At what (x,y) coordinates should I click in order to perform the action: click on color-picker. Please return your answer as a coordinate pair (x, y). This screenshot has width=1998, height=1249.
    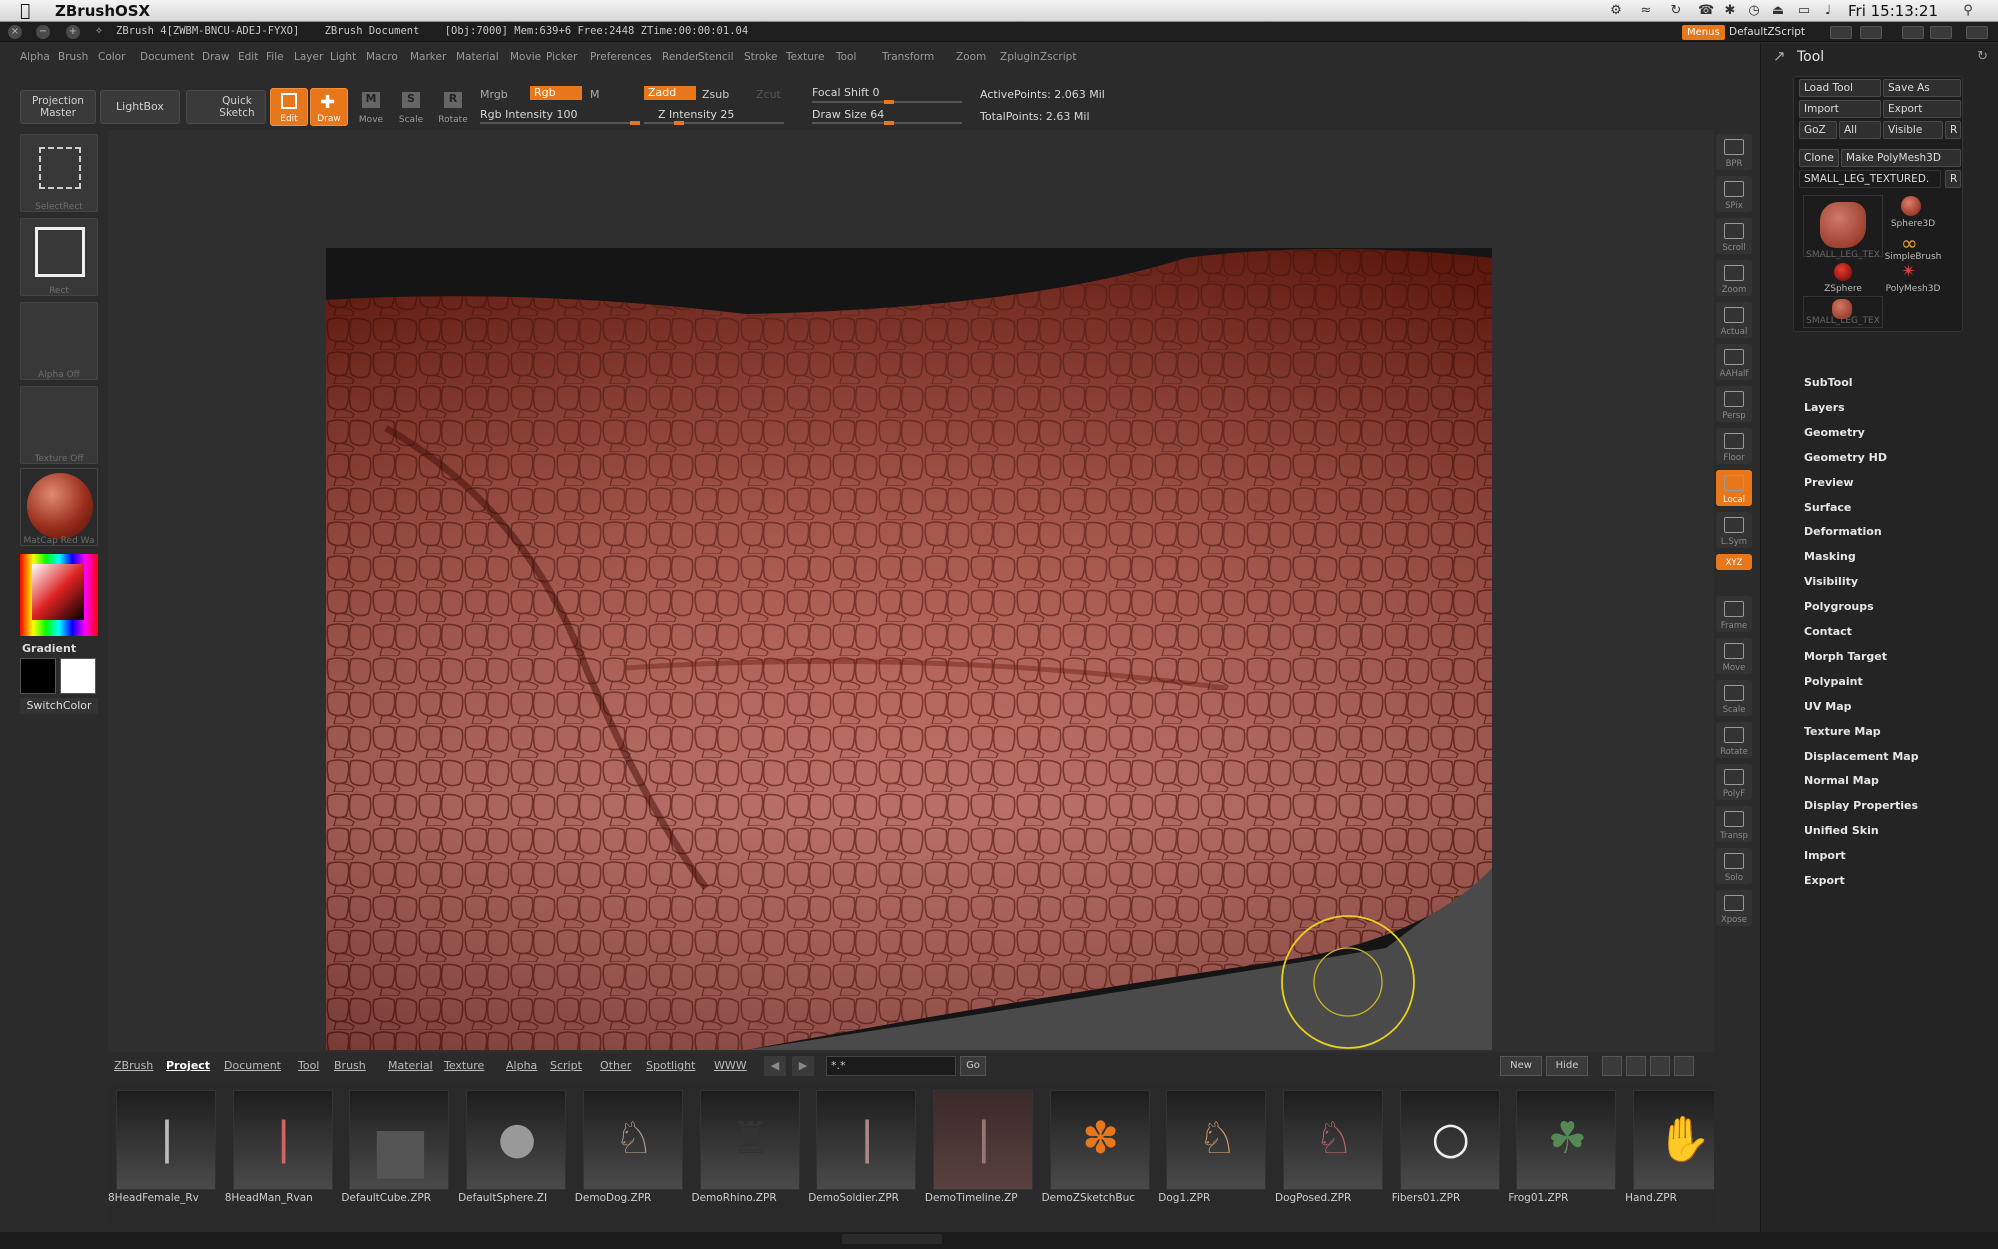
    Looking at the image, I should click on (59, 595).